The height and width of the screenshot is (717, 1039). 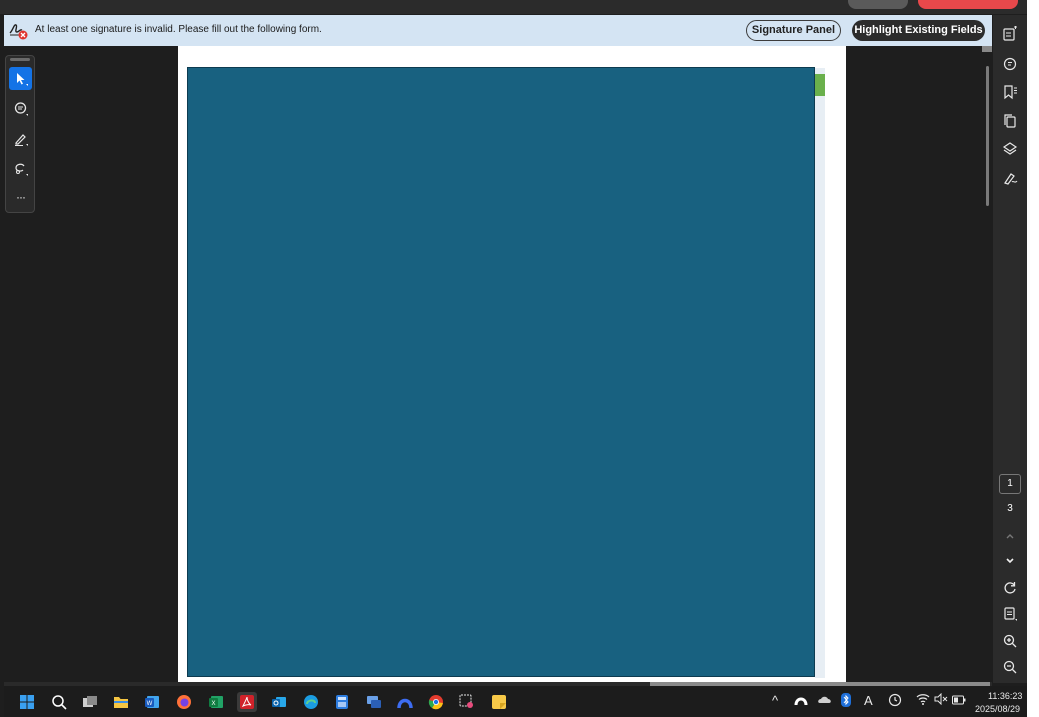 I want to click on start-button, so click(x=27, y=702).